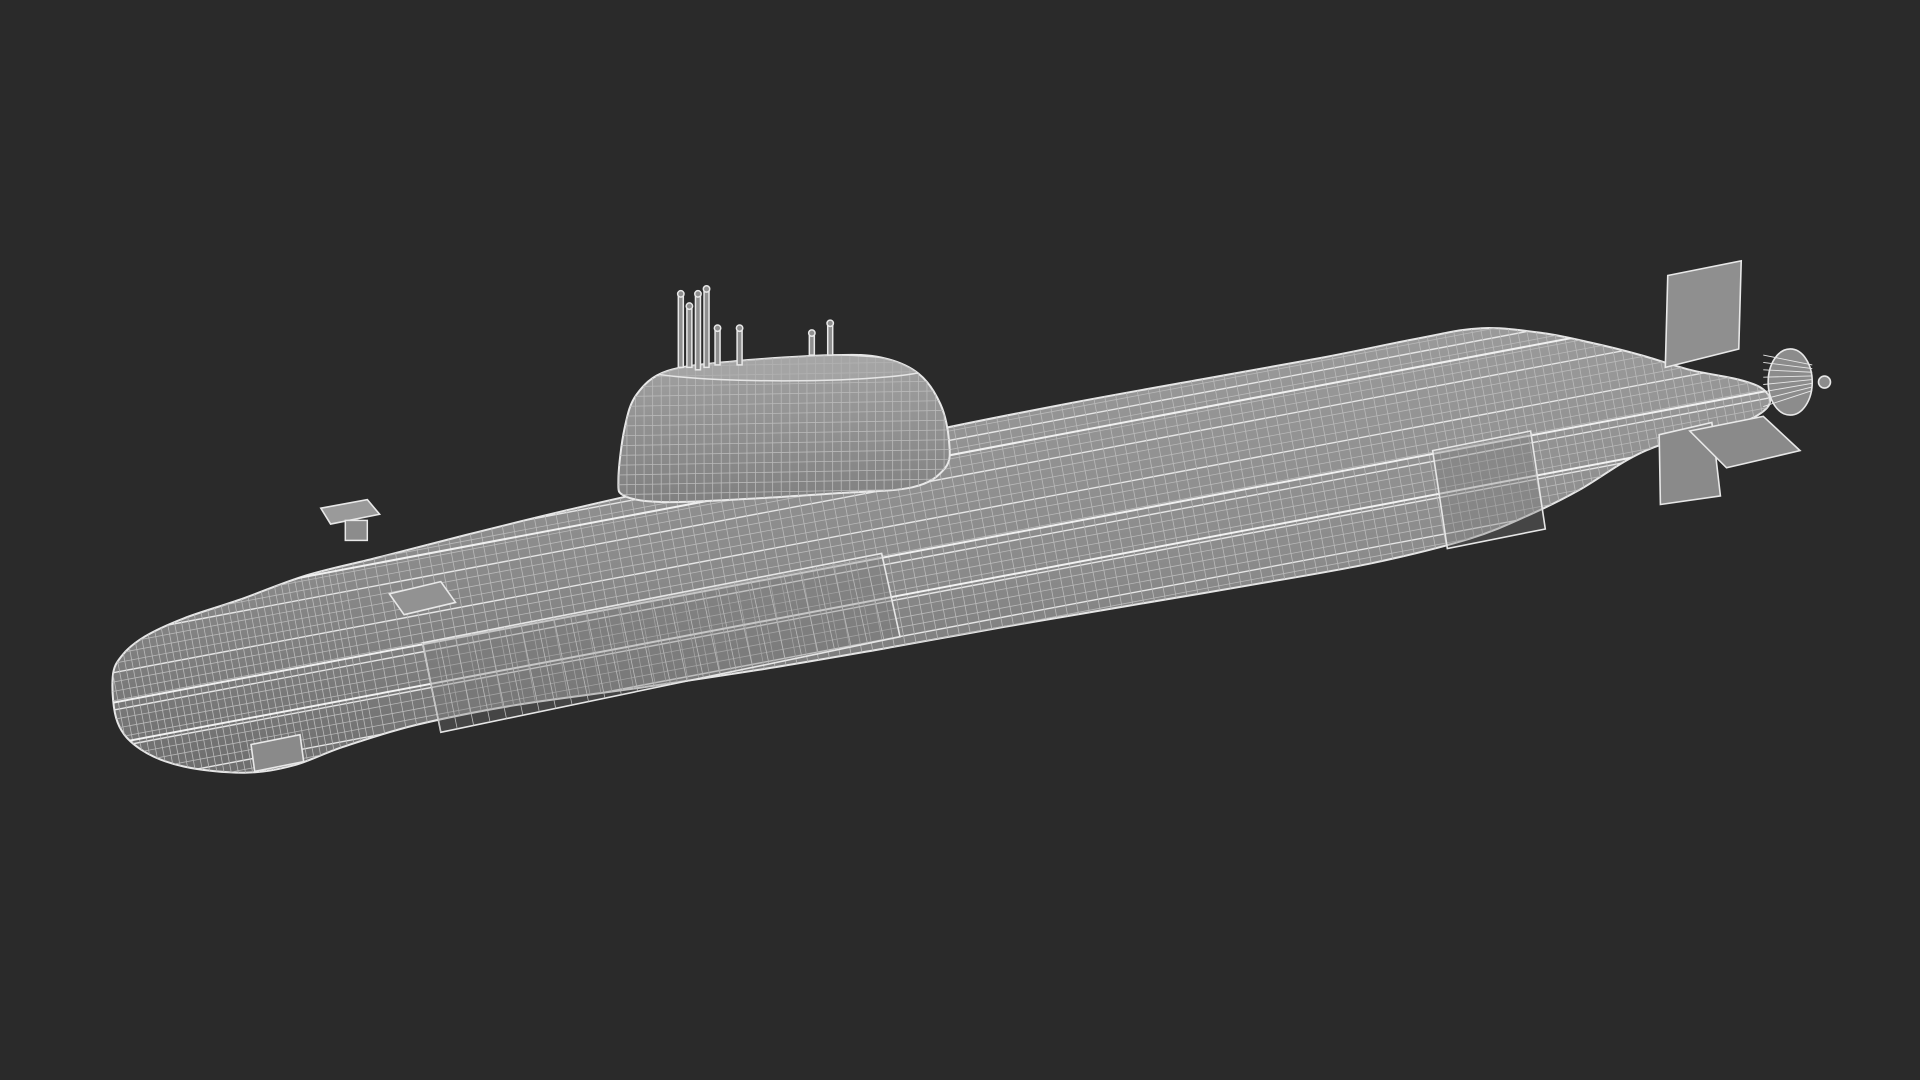 Image resolution: width=1920 pixels, height=1080 pixels. I want to click on upper-rudder, so click(1703, 314).